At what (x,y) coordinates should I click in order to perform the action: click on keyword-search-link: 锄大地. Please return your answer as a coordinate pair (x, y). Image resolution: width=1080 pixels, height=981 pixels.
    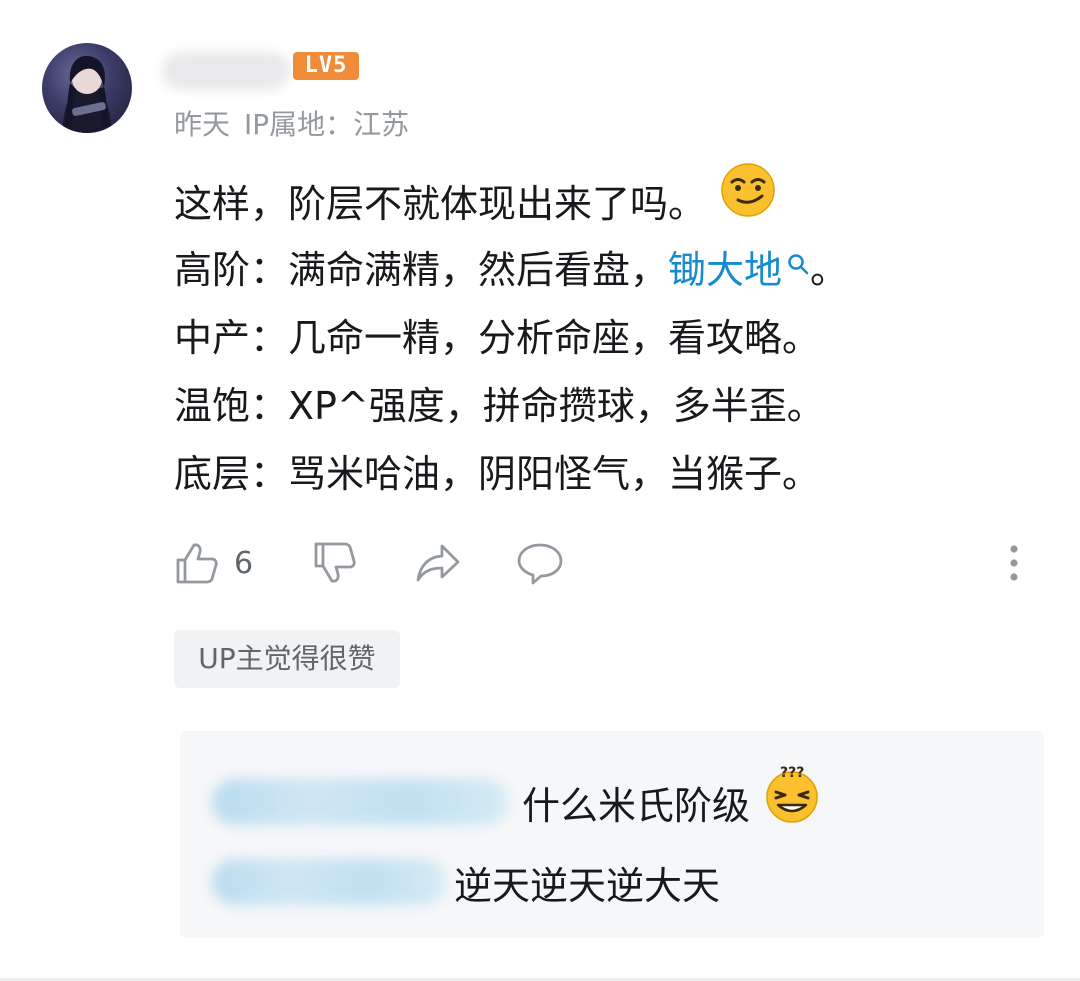
    Looking at the image, I should click on (739, 270).